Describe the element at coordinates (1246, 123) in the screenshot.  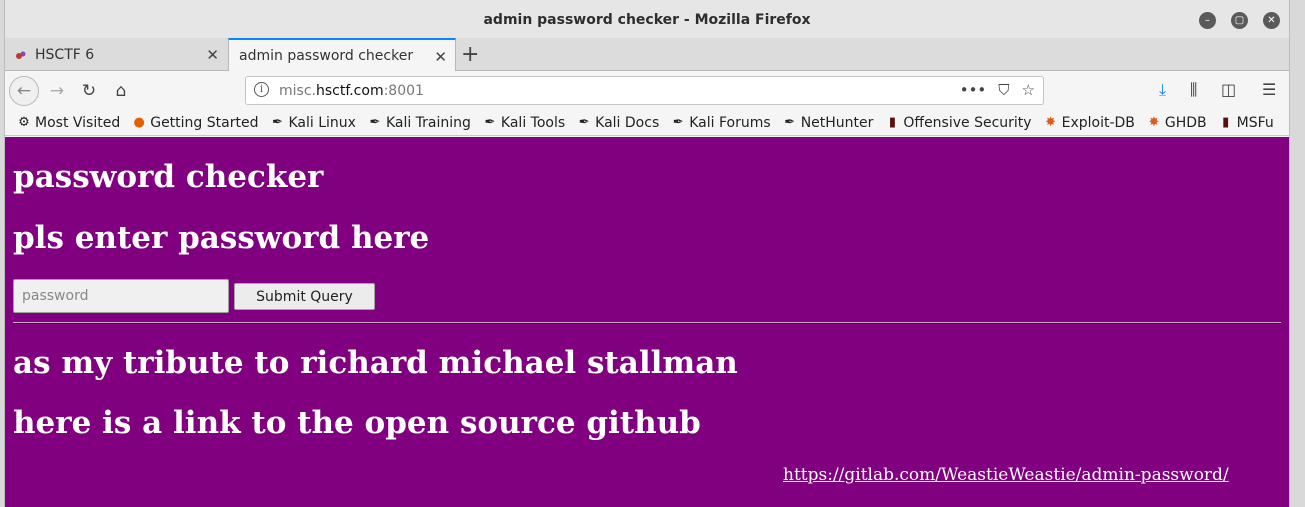
I see `bookmark-msfu: ▮ MSFu` at that location.